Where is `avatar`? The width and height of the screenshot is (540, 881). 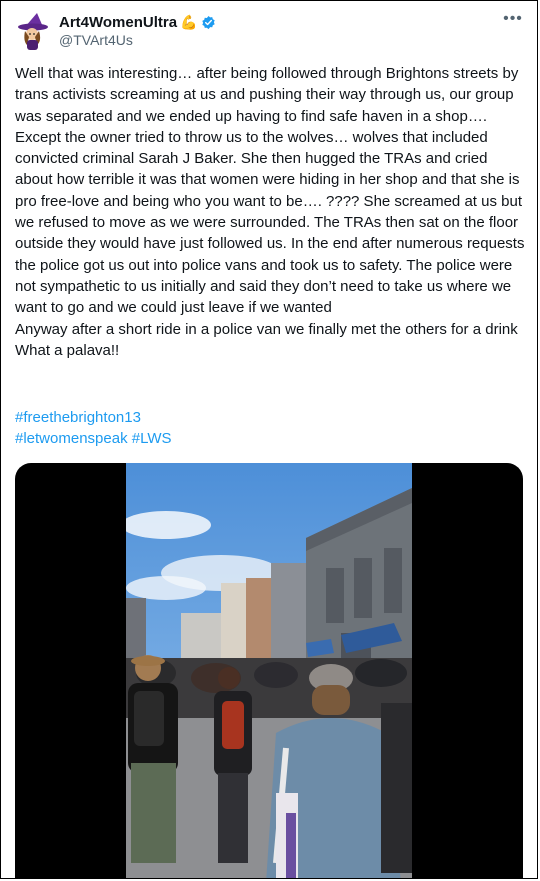
avatar is located at coordinates (33, 31).